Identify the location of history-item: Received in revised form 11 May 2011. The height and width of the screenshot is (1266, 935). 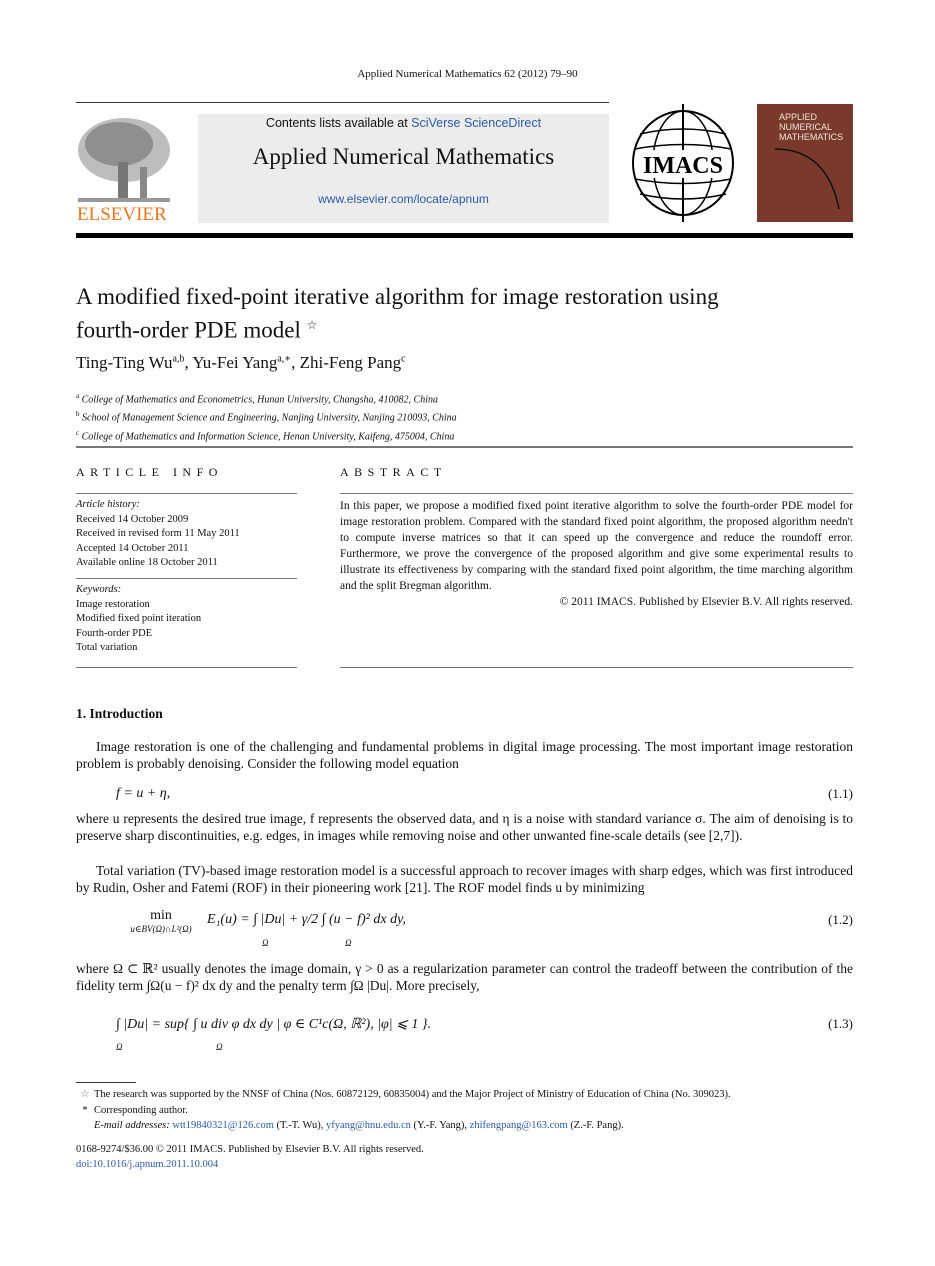
(158, 533).